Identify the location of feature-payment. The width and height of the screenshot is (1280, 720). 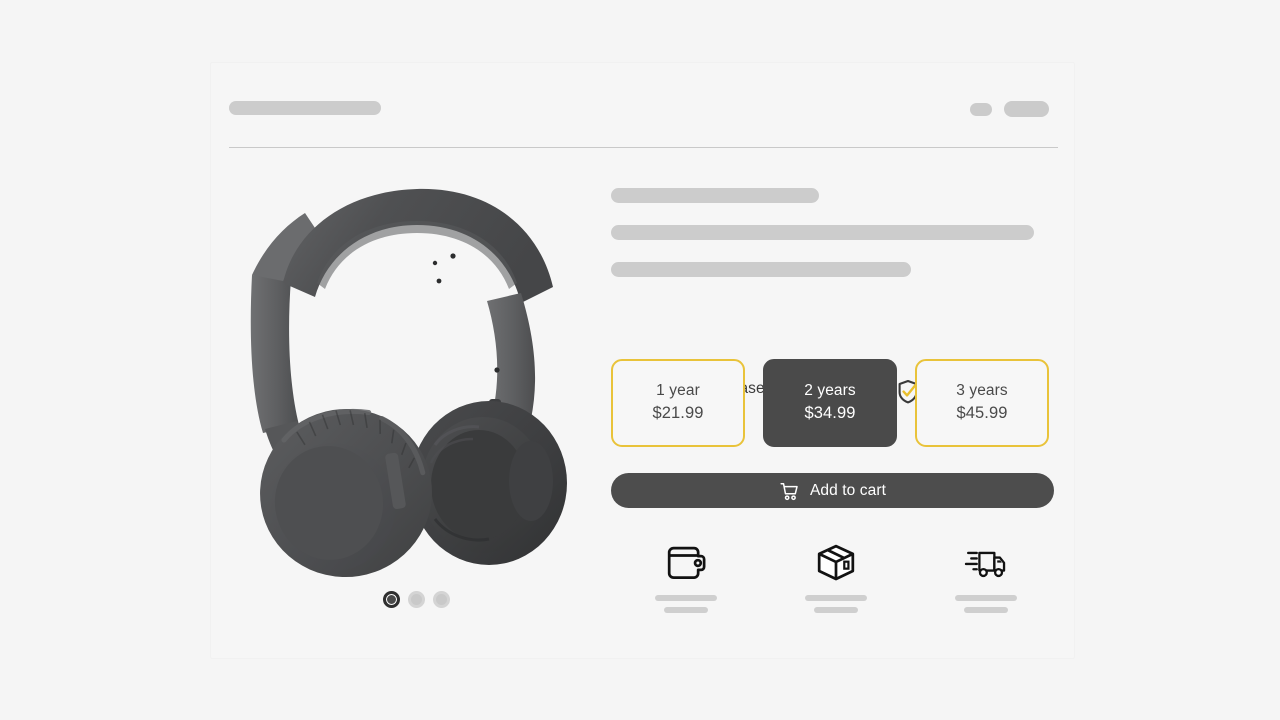
(686, 578).